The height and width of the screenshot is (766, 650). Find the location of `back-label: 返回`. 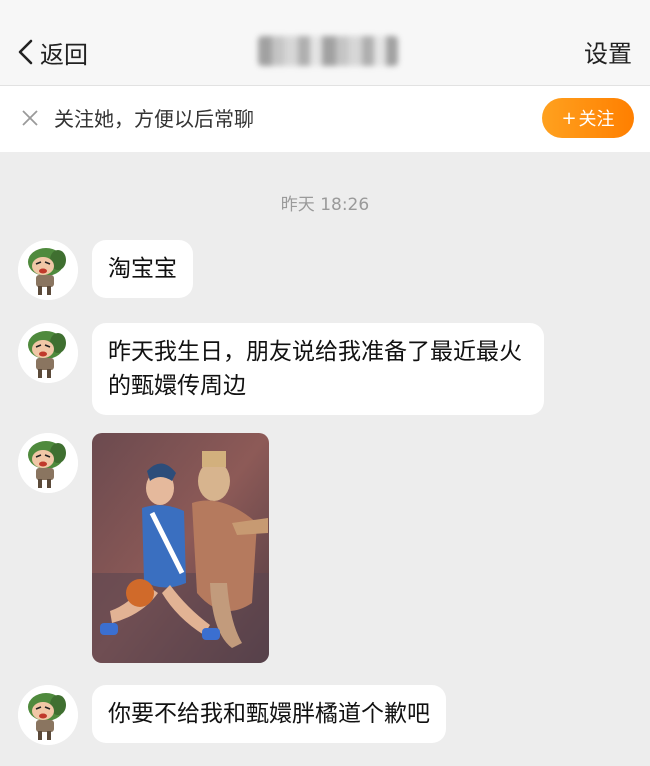

back-label: 返回 is located at coordinates (64, 54).